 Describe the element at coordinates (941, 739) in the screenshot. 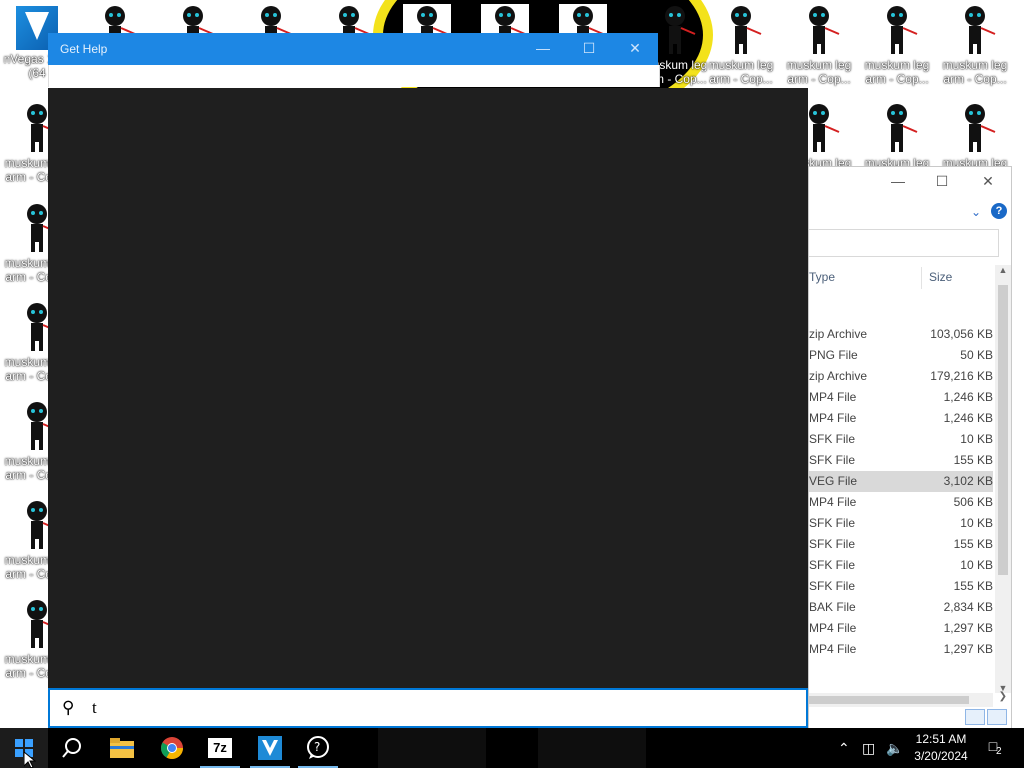

I see `clock-time: 12:51 AM` at that location.